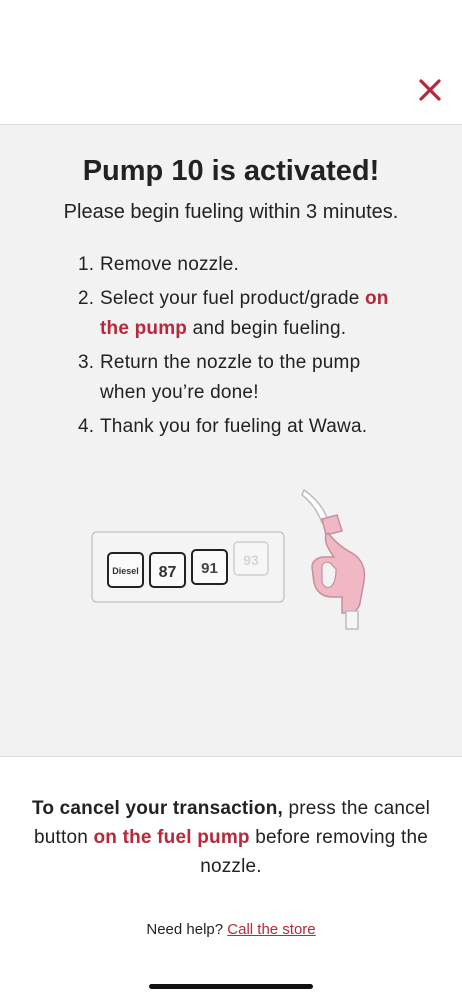 The height and width of the screenshot is (1000, 462). Describe the element at coordinates (171, 837) in the screenshot. I see `cancel-highlight: on the fuel pump` at that location.